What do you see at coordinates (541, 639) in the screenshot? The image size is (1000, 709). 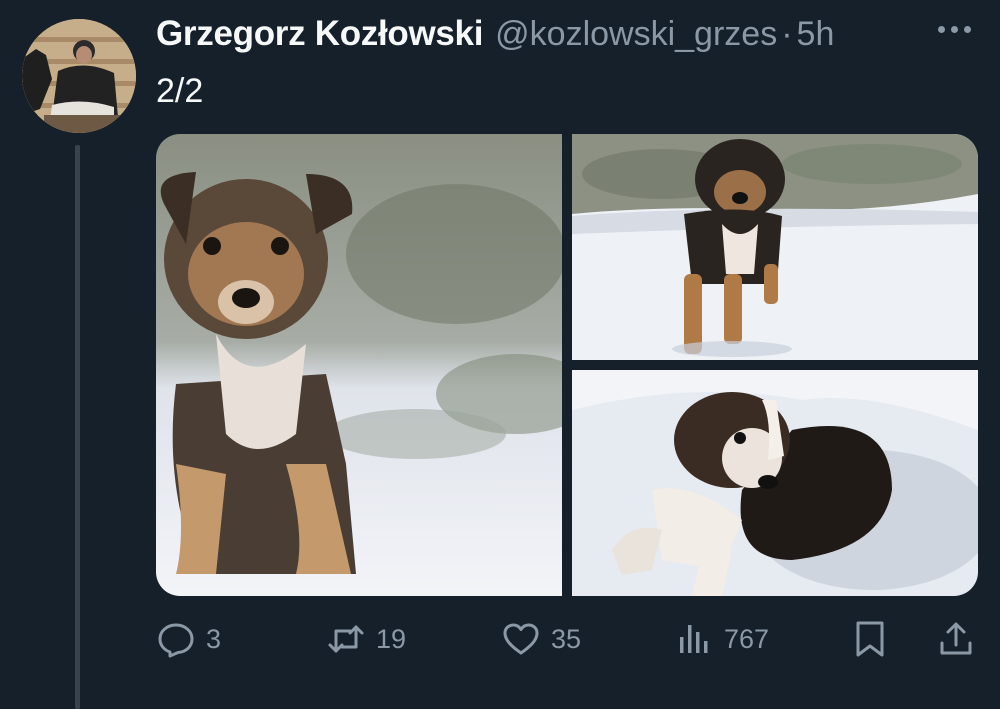 I see `like-button: 35` at bounding box center [541, 639].